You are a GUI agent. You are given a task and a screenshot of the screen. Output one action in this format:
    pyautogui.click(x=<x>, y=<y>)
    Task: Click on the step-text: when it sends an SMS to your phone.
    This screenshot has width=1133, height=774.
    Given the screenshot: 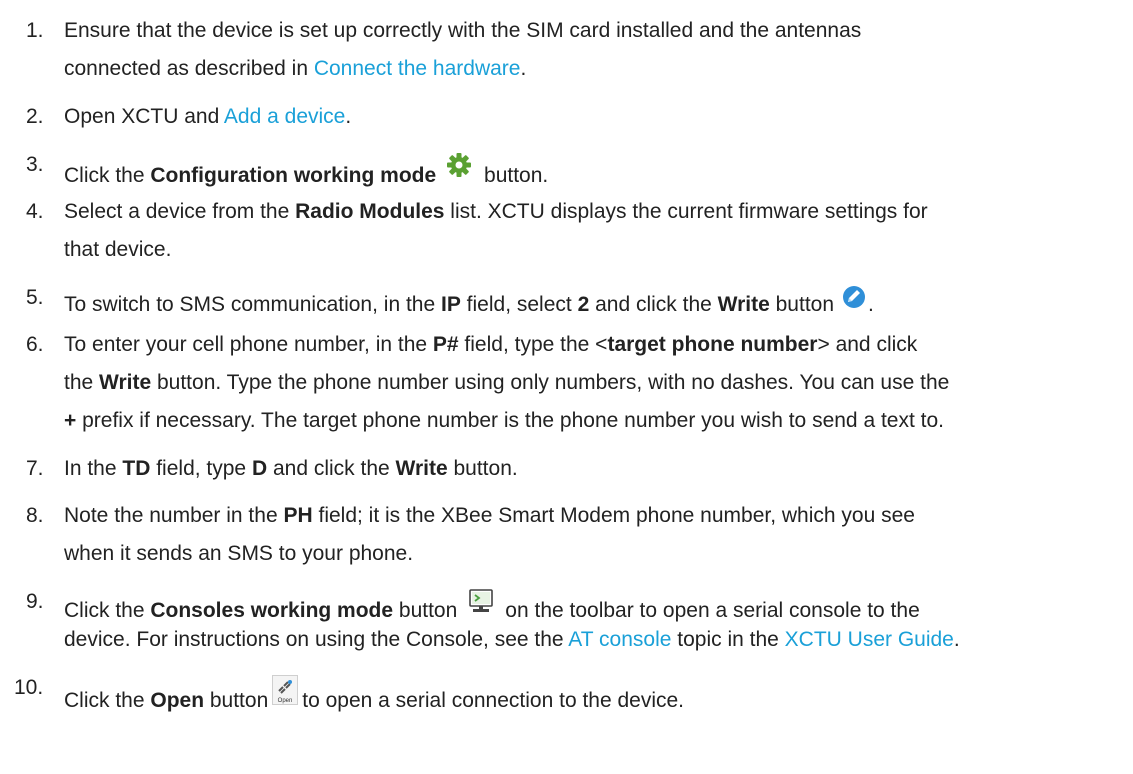 What is the action you would take?
    pyautogui.click(x=239, y=553)
    